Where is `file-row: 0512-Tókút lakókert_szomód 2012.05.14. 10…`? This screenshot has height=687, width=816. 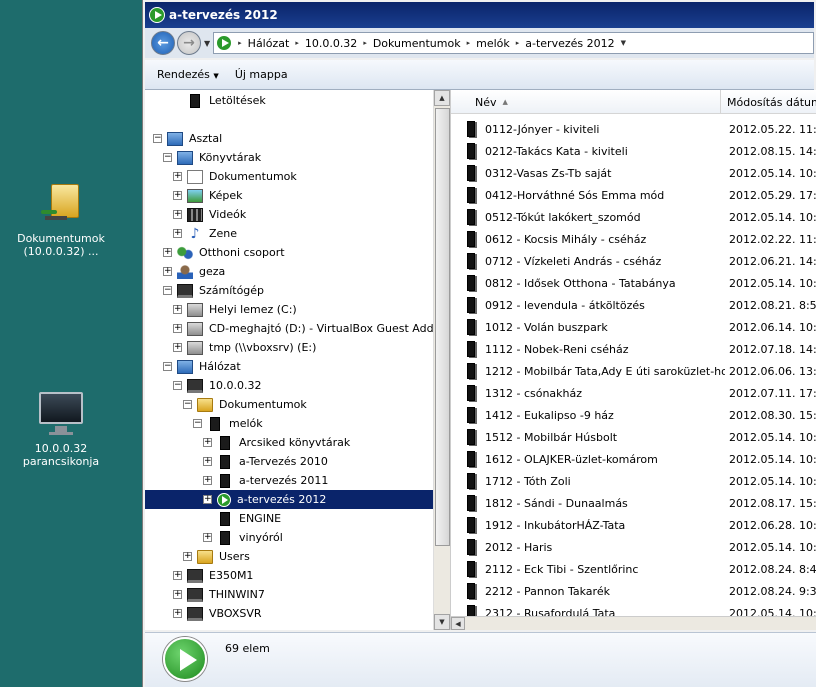 file-row: 0512-Tókút lakókert_szomód 2012.05.14. 10… is located at coordinates (637, 217).